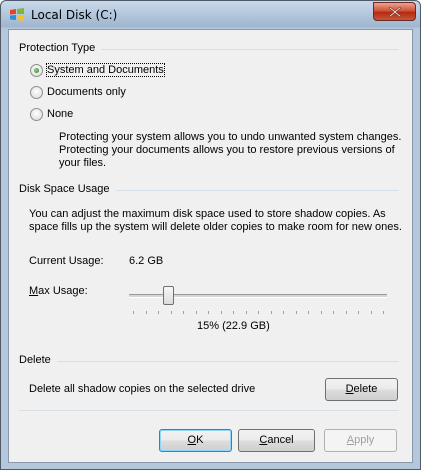 The height and width of the screenshot is (470, 421). What do you see at coordinates (209, 49) in the screenshot?
I see `protection-type-group: Protection Type` at bounding box center [209, 49].